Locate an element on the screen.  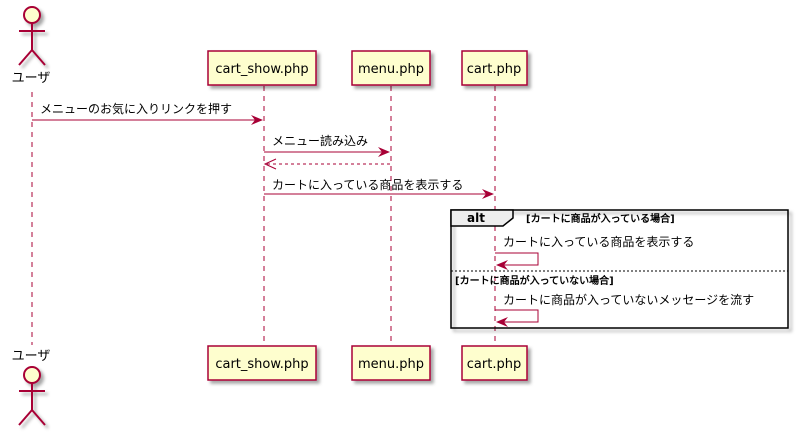
message-4: カートに入っている商品を表示する is located at coordinates (379, 188).